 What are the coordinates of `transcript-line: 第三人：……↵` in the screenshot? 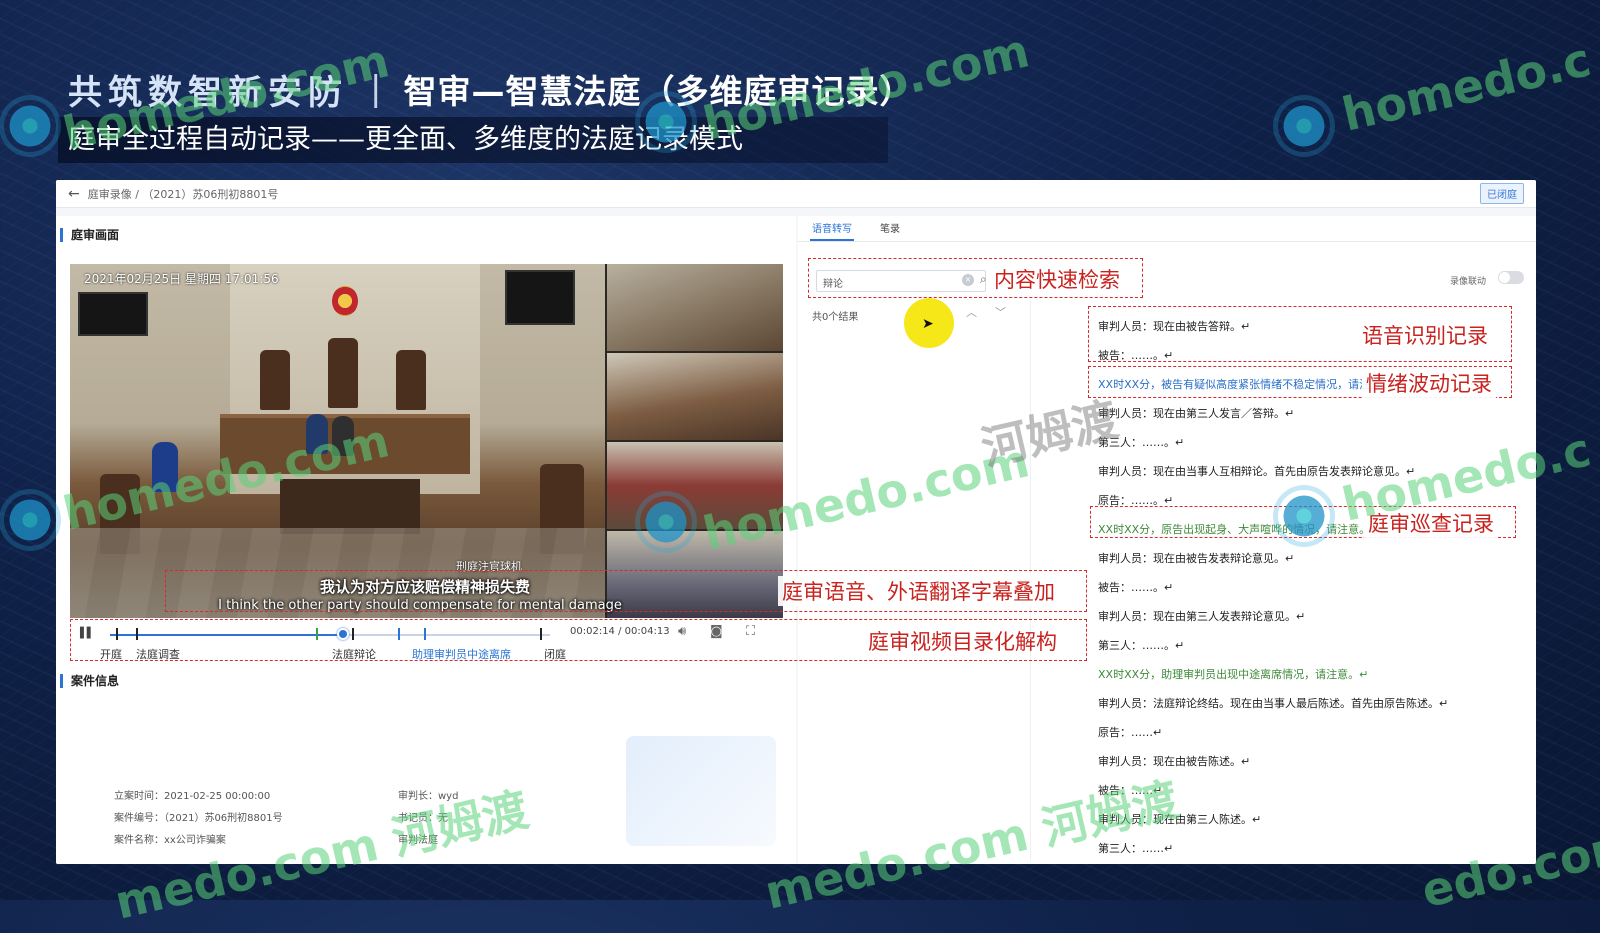 It's located at (1313, 848).